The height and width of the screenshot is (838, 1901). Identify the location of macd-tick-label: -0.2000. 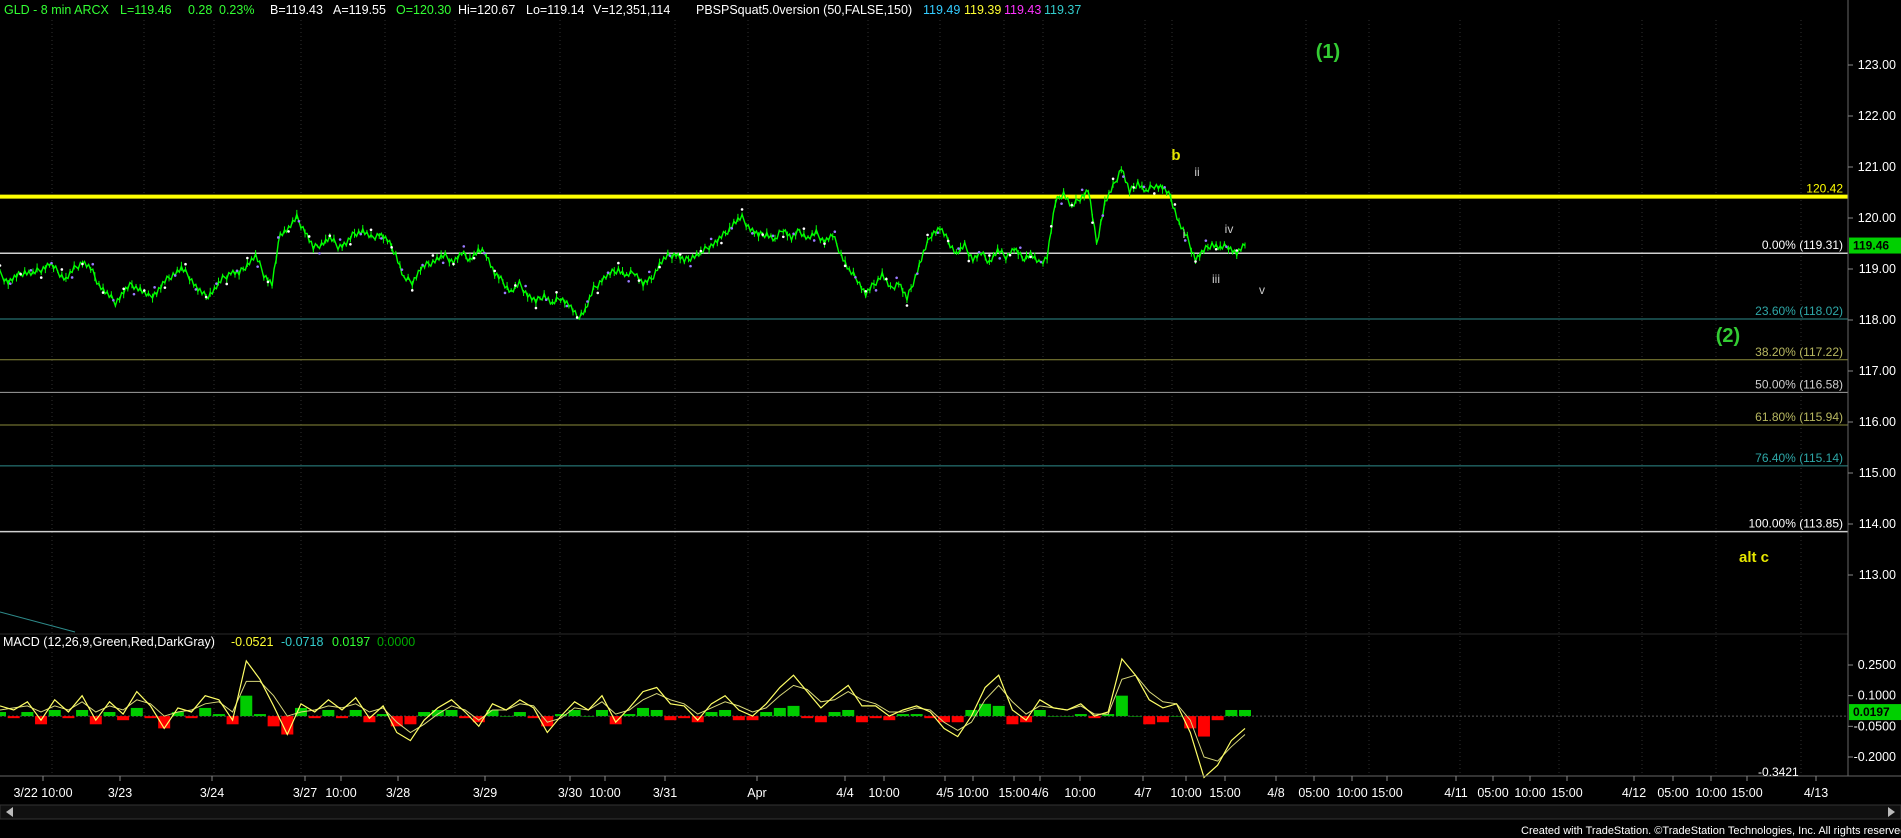
(1875, 757).